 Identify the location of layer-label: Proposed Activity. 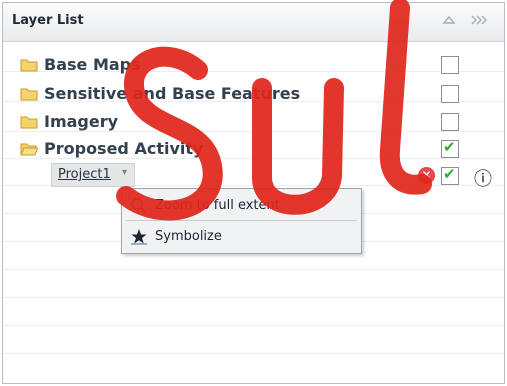
(124, 148).